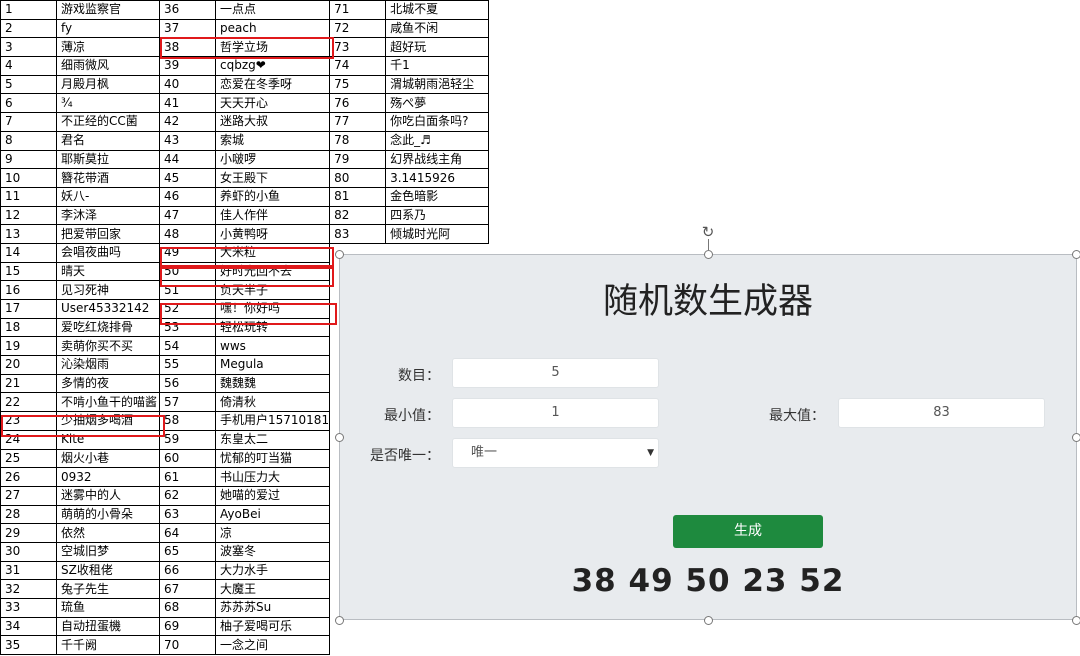 This screenshot has height=656, width=1080. I want to click on table-cell-name: 把爱带回家, so click(108, 234).